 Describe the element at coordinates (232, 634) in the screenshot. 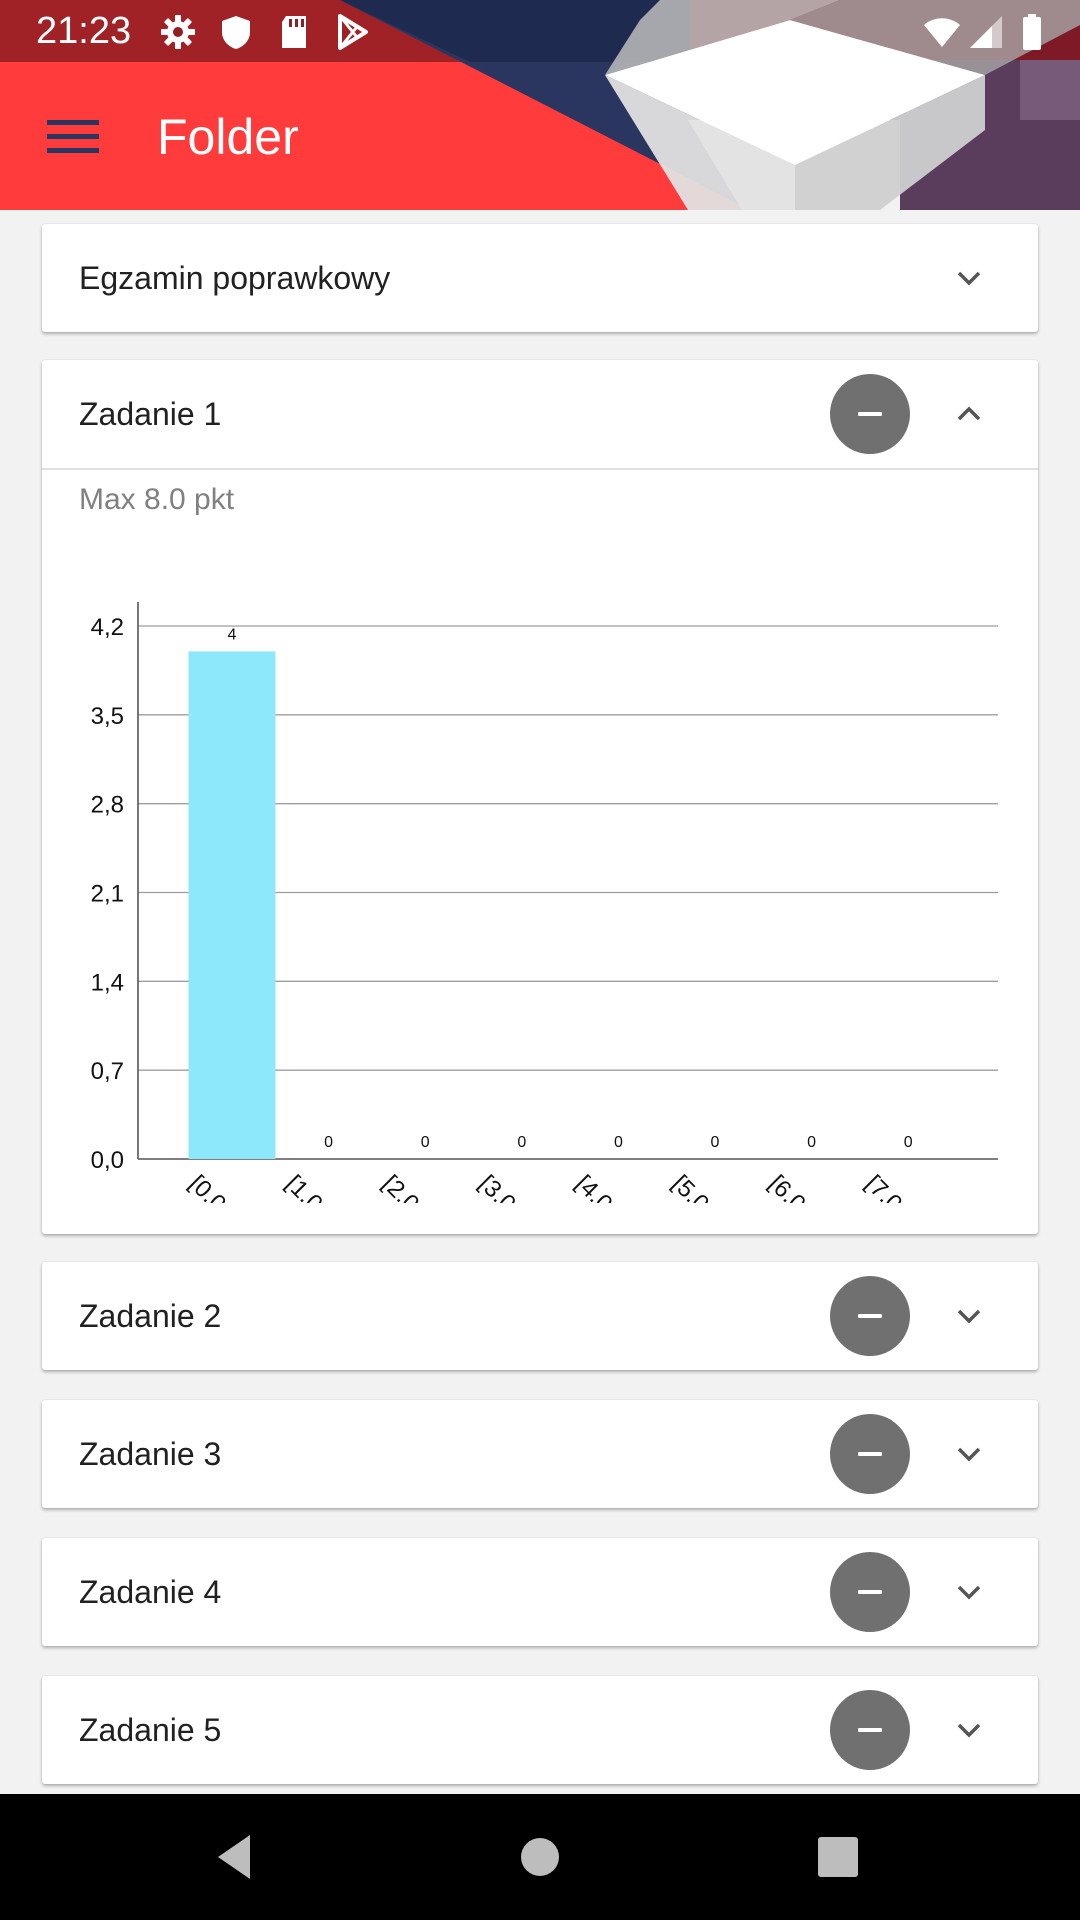

I see `chart-value-label: 4` at that location.